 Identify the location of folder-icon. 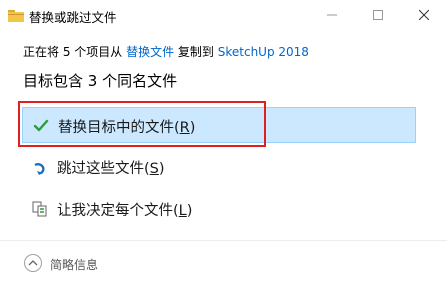
(16, 16).